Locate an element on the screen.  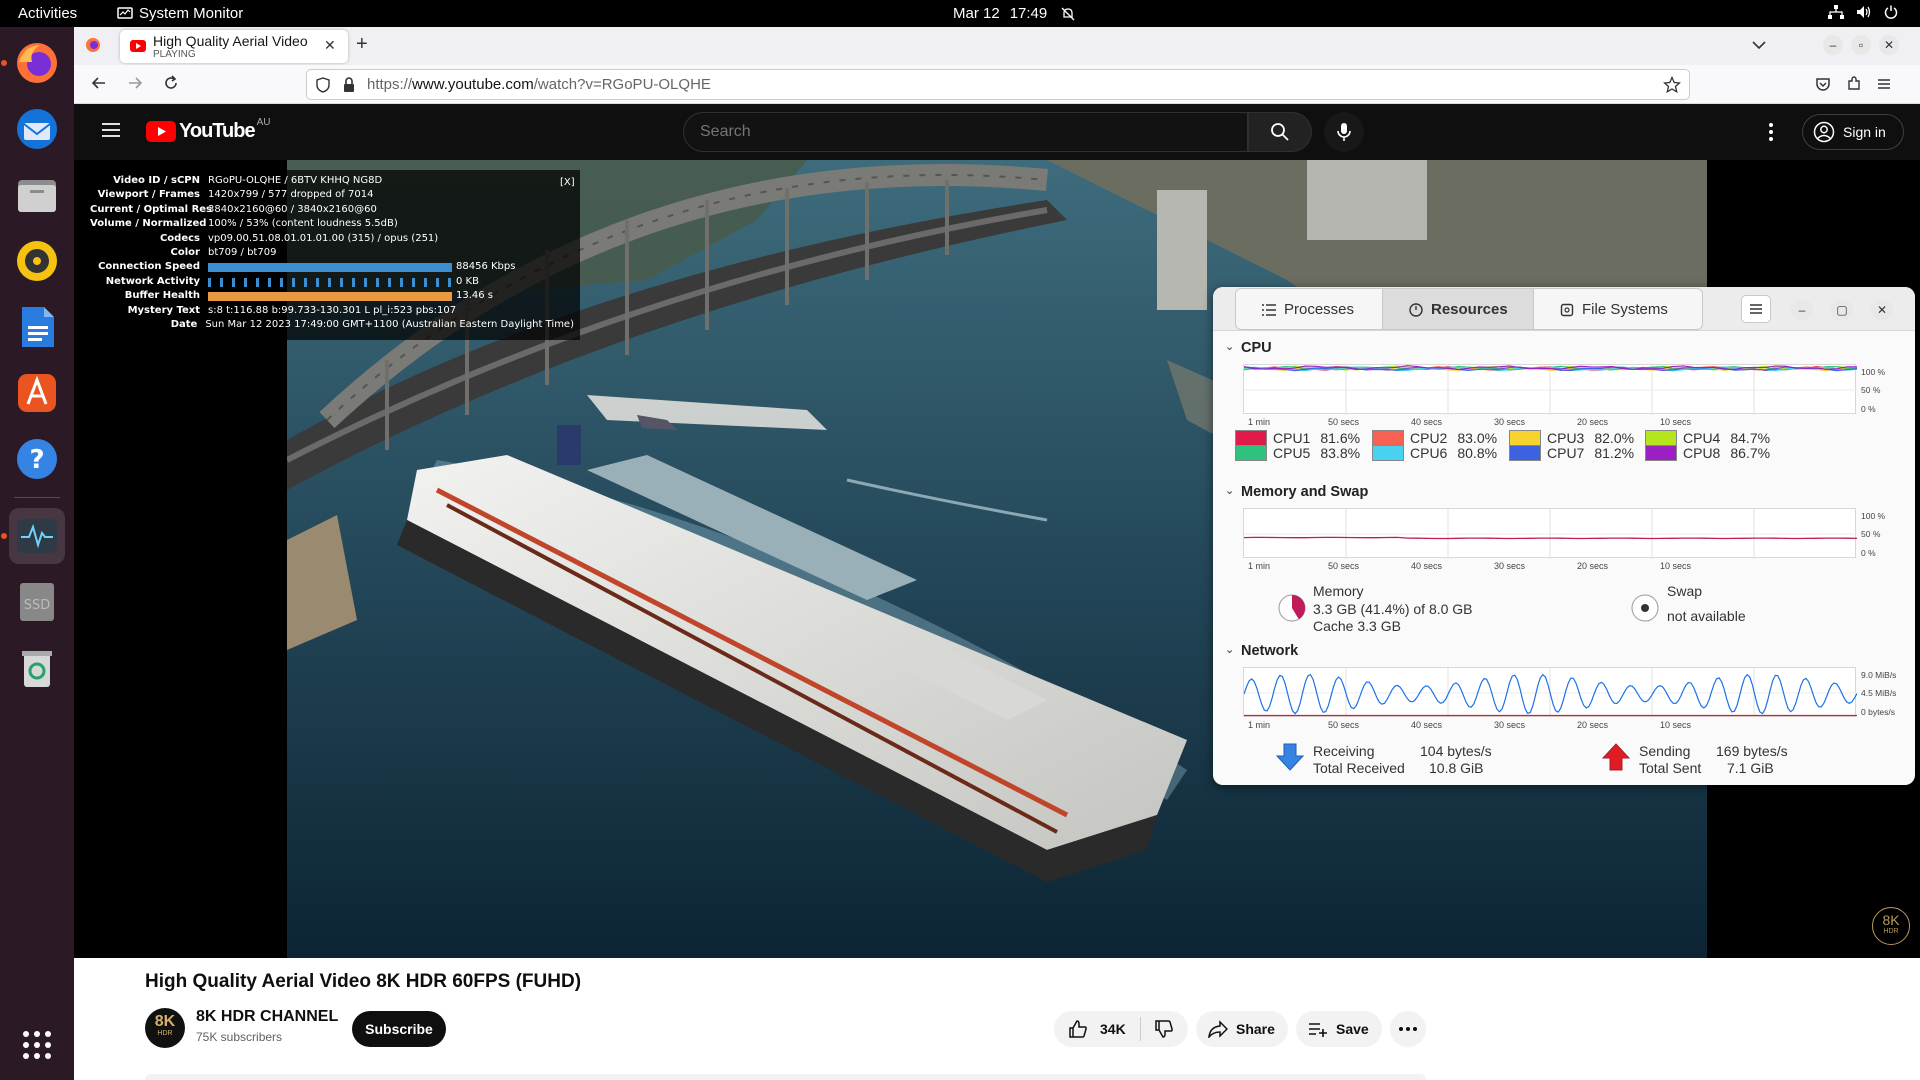
new-tab-button: + is located at coordinates (362, 44).